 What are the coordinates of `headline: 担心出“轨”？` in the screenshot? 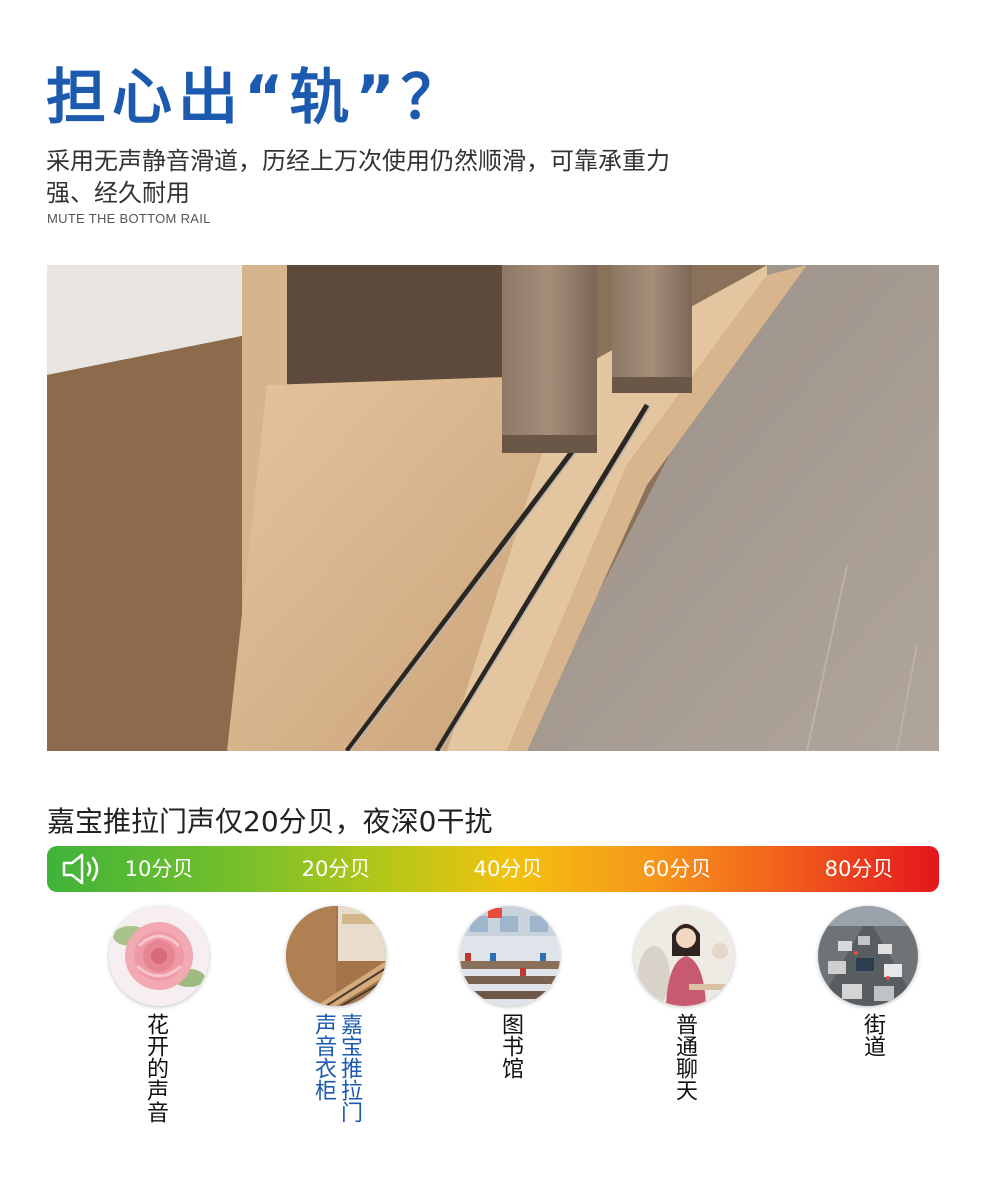 It's located at (256, 98).